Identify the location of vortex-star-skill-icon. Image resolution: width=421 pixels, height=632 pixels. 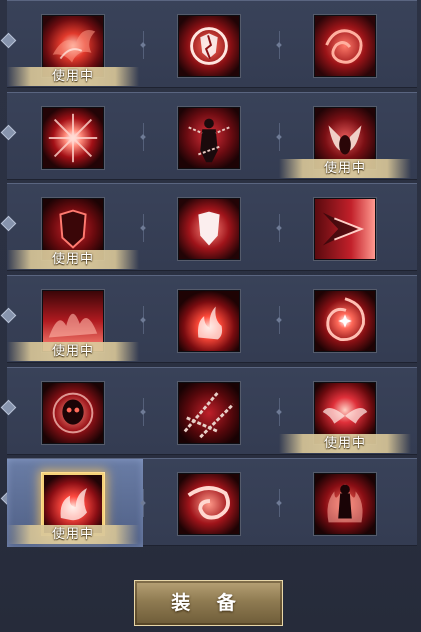
(345, 321).